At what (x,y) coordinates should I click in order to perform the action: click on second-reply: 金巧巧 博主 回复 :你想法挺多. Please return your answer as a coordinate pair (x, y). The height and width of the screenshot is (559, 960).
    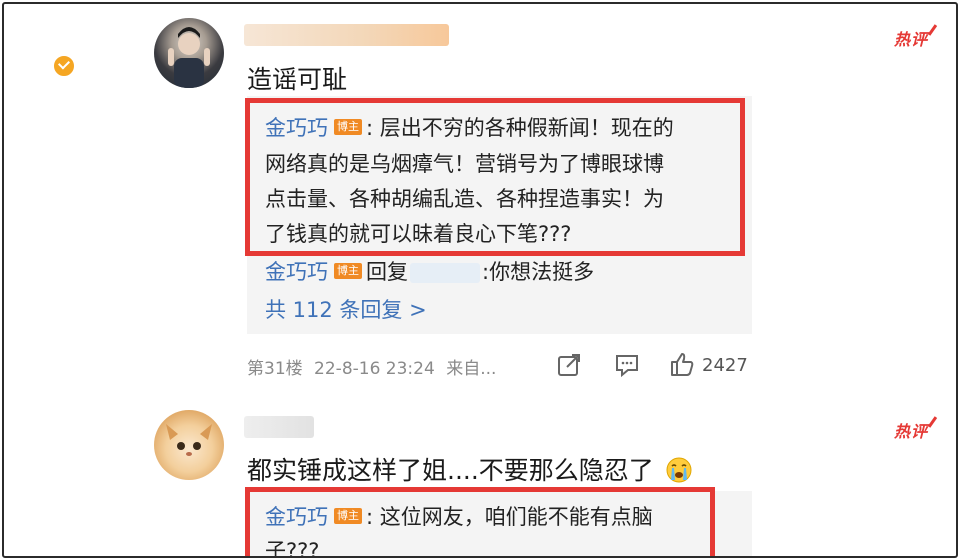
    Looking at the image, I should click on (429, 272).